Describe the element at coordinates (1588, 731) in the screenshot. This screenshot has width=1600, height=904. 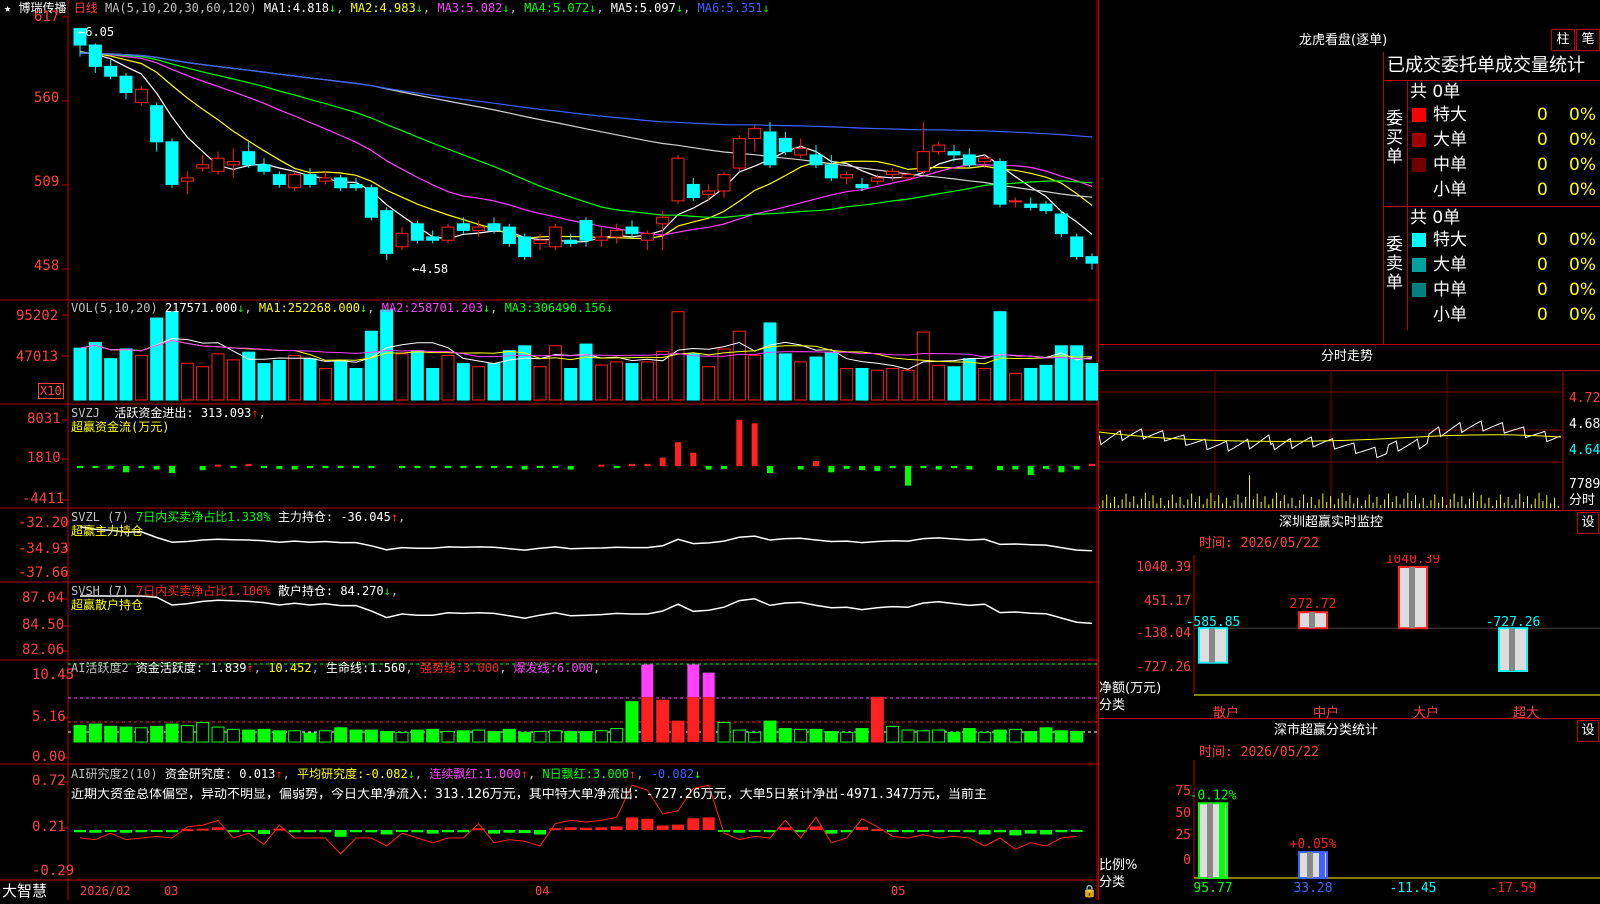
I see `stats2-settings-button: 设` at that location.